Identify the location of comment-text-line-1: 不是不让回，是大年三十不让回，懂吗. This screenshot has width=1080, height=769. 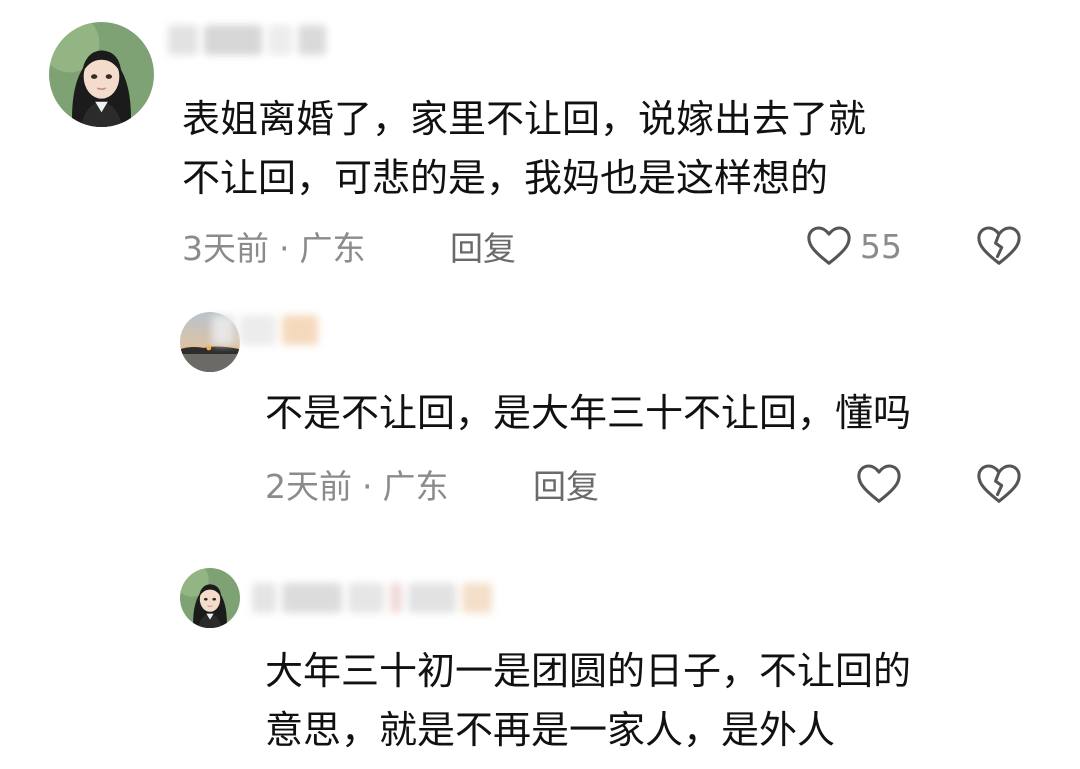
(588, 413).